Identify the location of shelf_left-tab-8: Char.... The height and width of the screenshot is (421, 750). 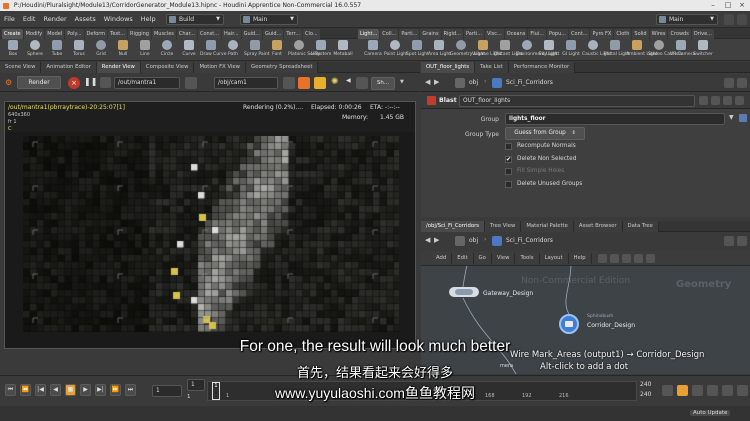
(186, 34).